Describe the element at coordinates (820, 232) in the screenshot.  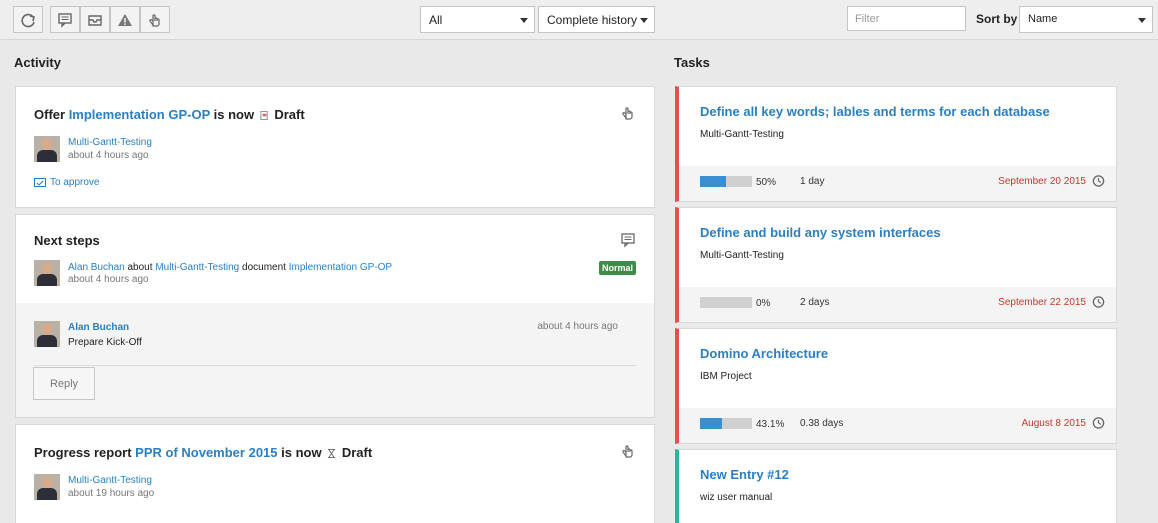
I see `task-title-link: Define and build any system interfaces` at that location.